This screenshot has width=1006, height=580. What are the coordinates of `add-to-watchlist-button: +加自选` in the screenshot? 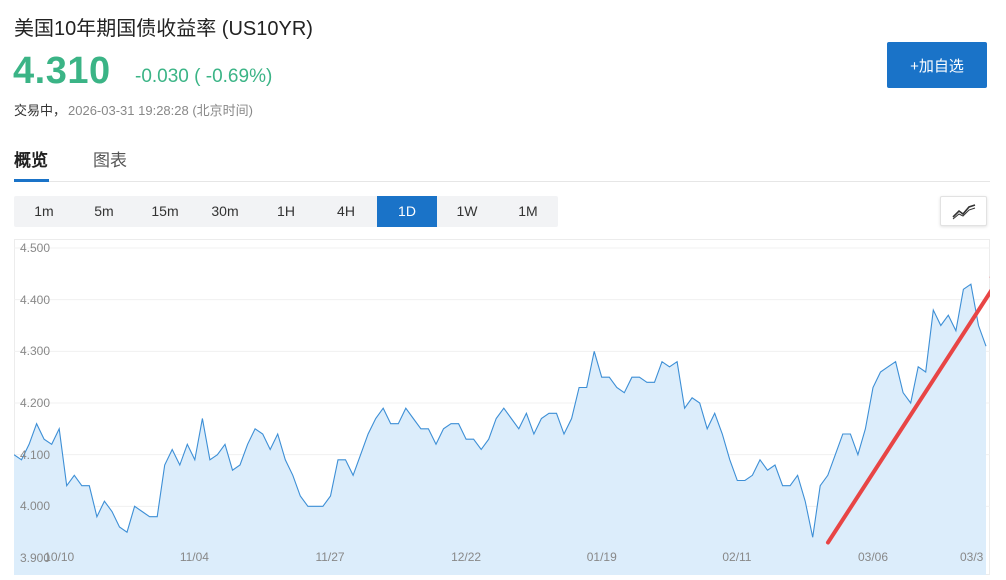 It's located at (937, 65).